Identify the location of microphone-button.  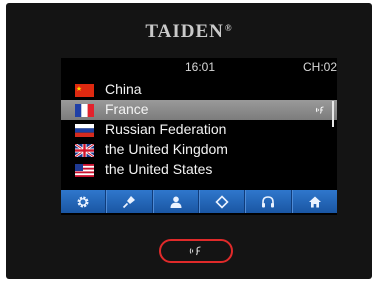
(129, 201).